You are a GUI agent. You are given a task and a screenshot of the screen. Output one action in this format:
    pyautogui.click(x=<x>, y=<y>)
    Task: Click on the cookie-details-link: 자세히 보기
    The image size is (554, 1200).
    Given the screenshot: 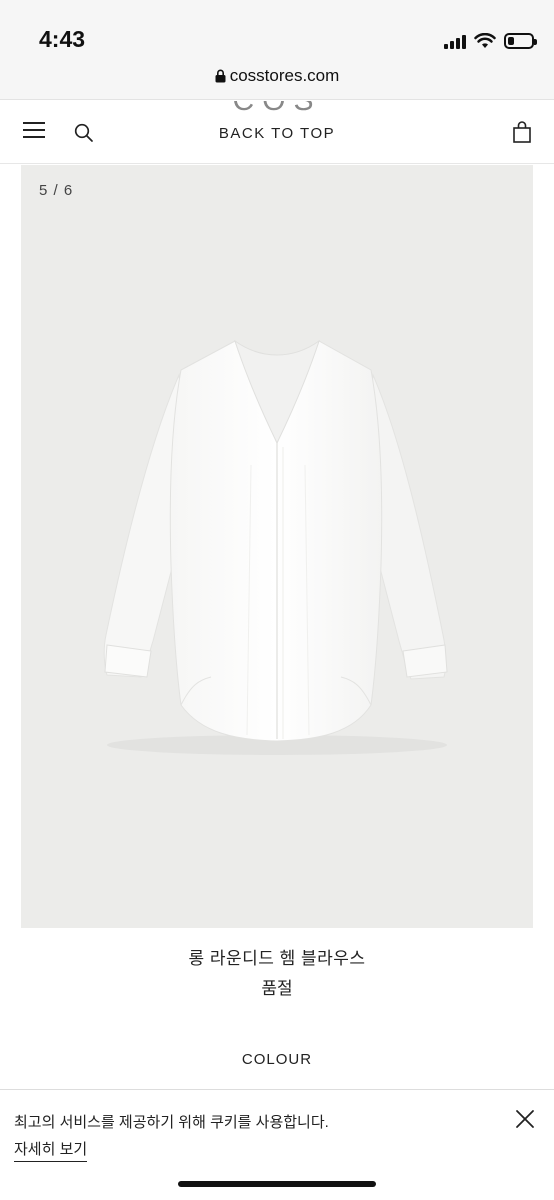 What is the action you would take?
    pyautogui.click(x=51, y=1150)
    